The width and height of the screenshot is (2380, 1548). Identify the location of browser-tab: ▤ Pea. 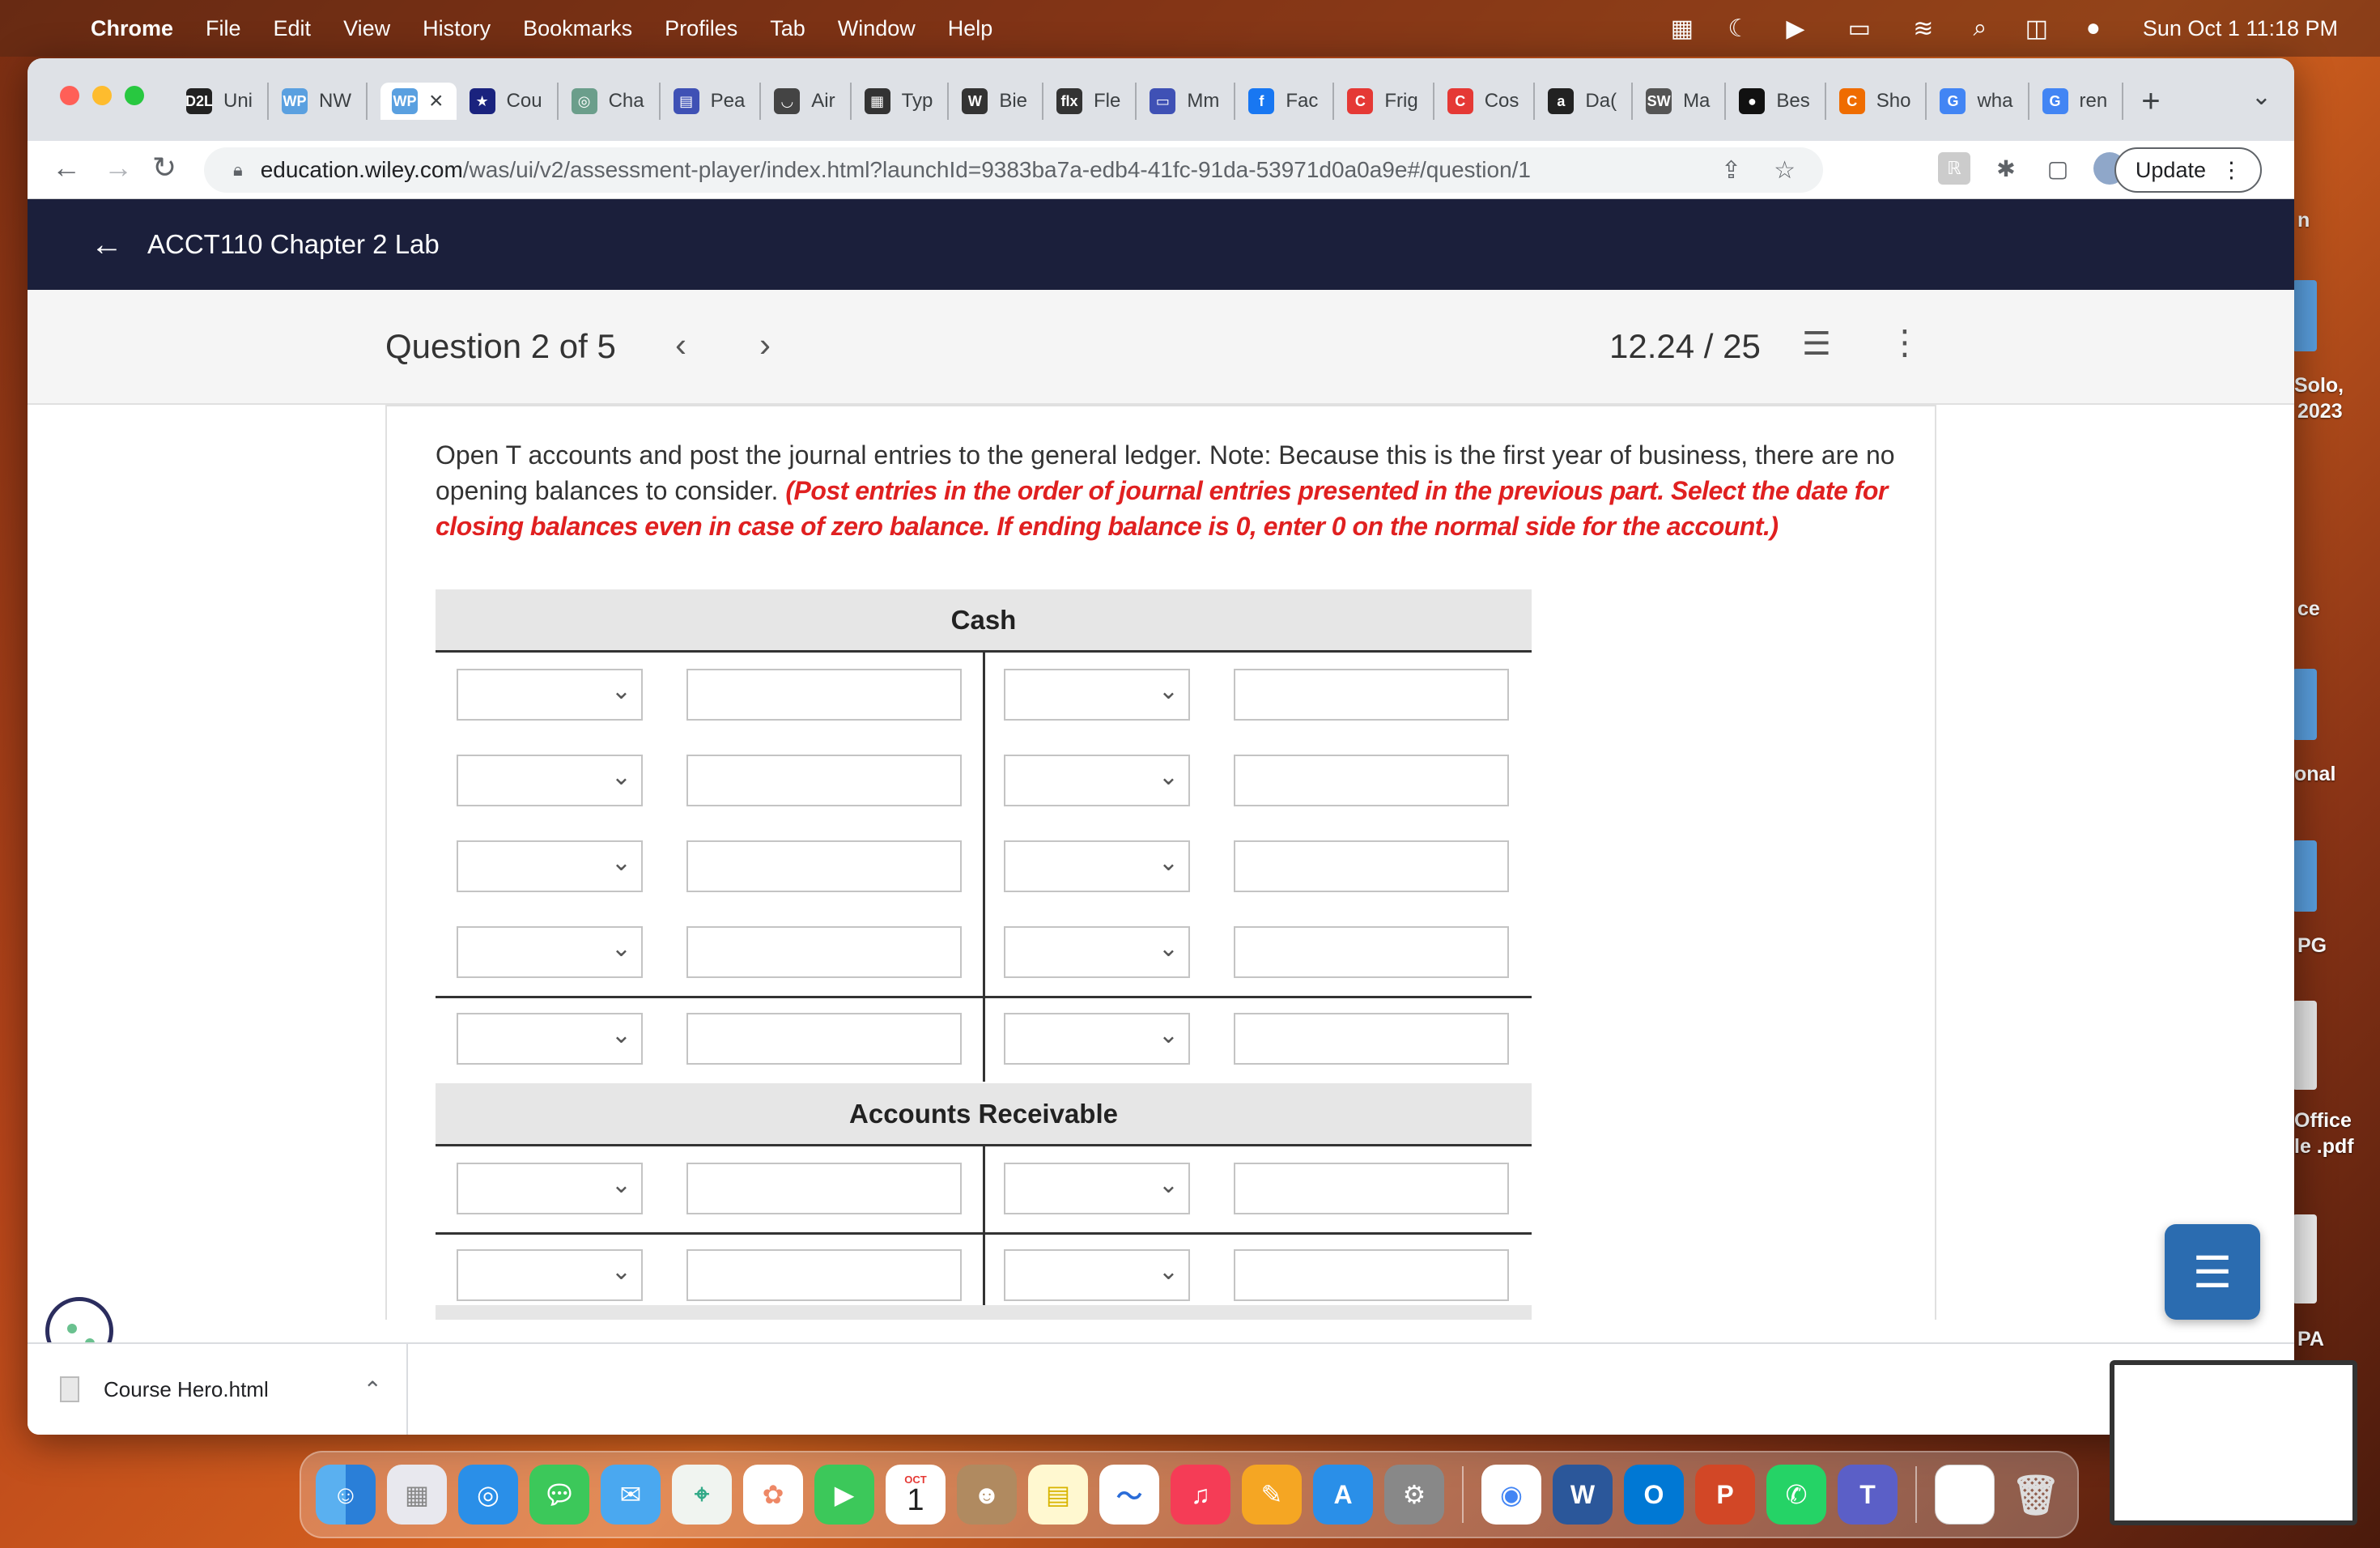
(717, 101).